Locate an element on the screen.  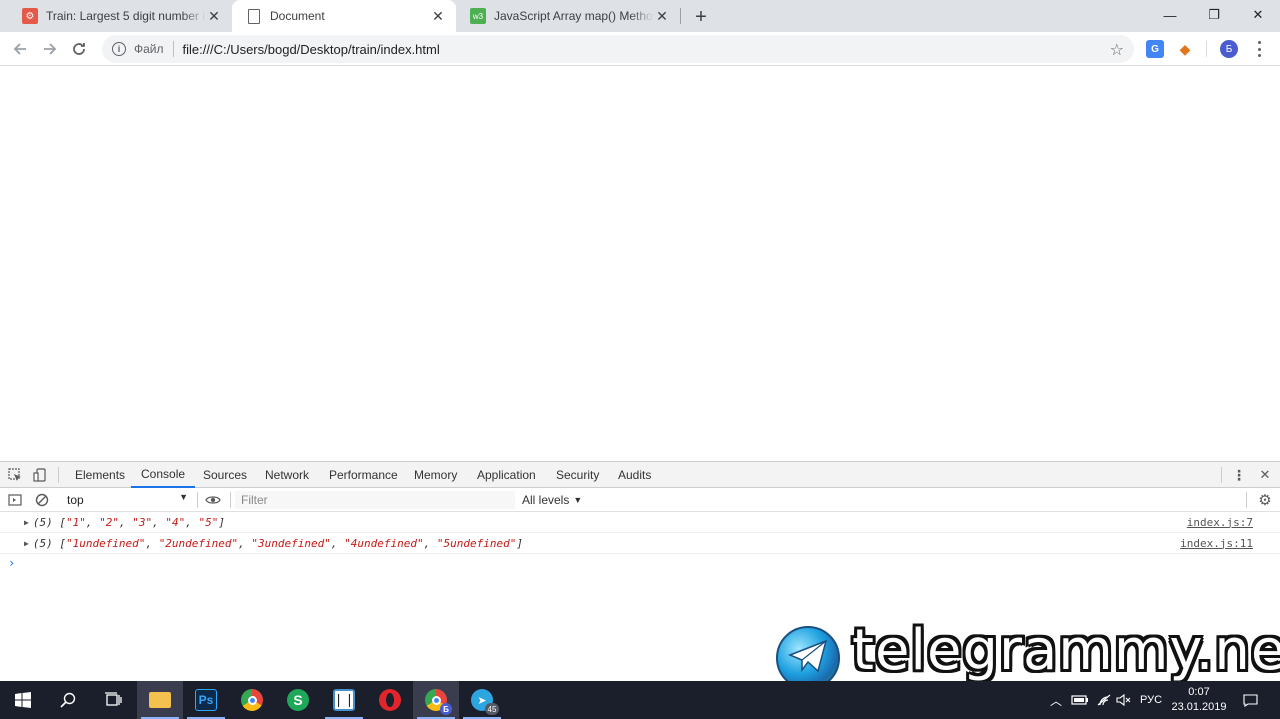
taskbar-chrome-profile: Б is located at coordinates (436, 700).